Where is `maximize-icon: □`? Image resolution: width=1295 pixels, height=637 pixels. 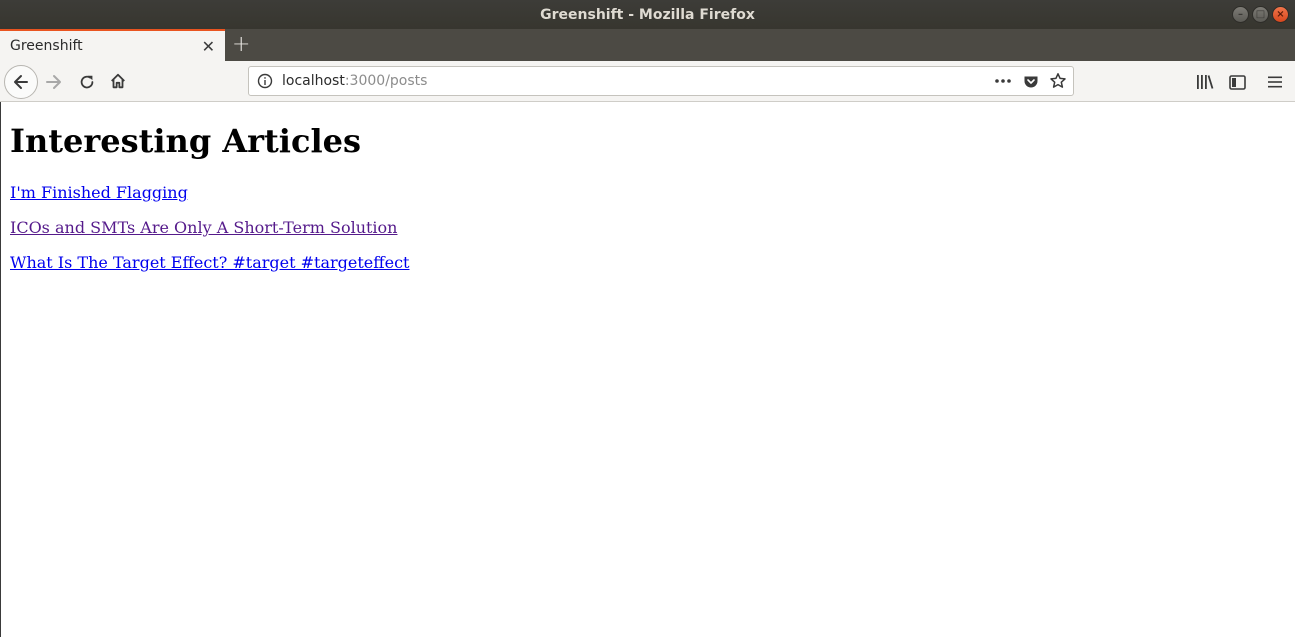 maximize-icon: □ is located at coordinates (1260, 14).